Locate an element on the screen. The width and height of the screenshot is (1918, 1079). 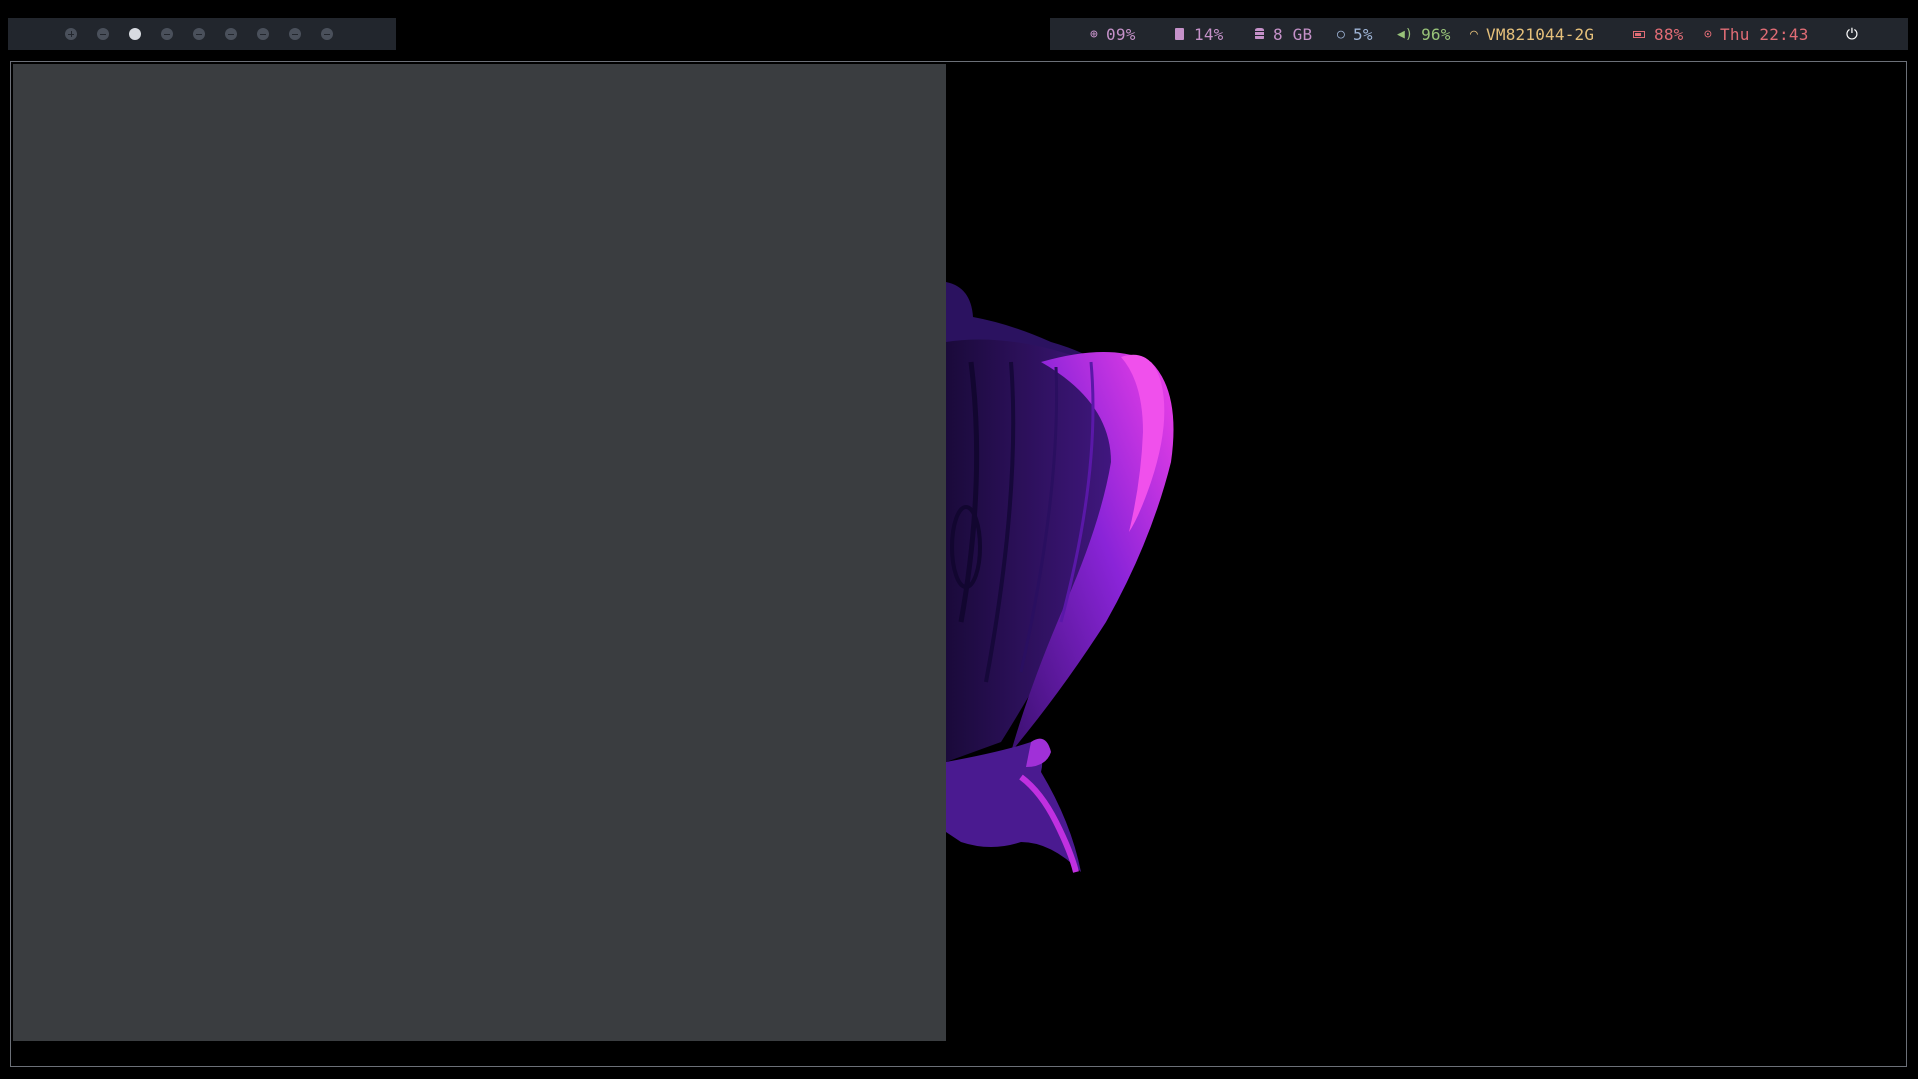
wifi-icon: ◠ is located at coordinates (1474, 34).